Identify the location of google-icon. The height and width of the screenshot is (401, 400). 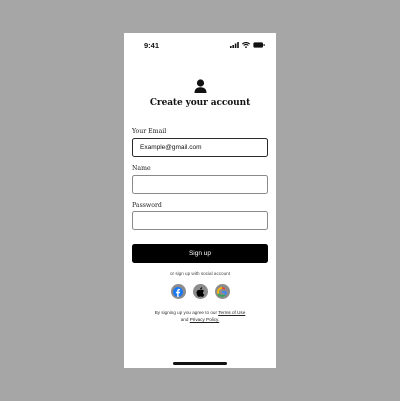
(222, 291).